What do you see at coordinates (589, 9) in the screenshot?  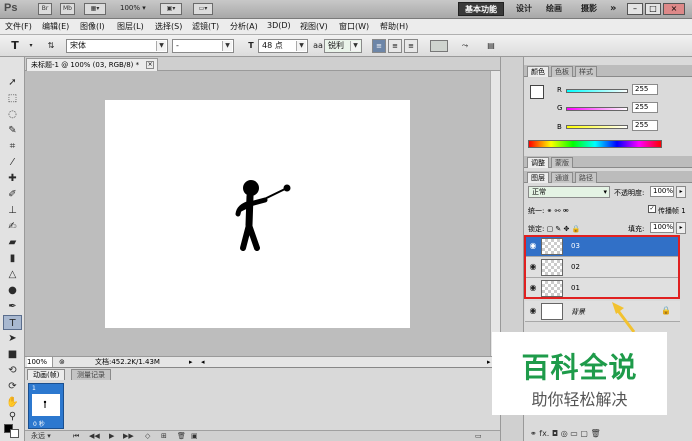 I see `workspace-photography-button: 摄影` at bounding box center [589, 9].